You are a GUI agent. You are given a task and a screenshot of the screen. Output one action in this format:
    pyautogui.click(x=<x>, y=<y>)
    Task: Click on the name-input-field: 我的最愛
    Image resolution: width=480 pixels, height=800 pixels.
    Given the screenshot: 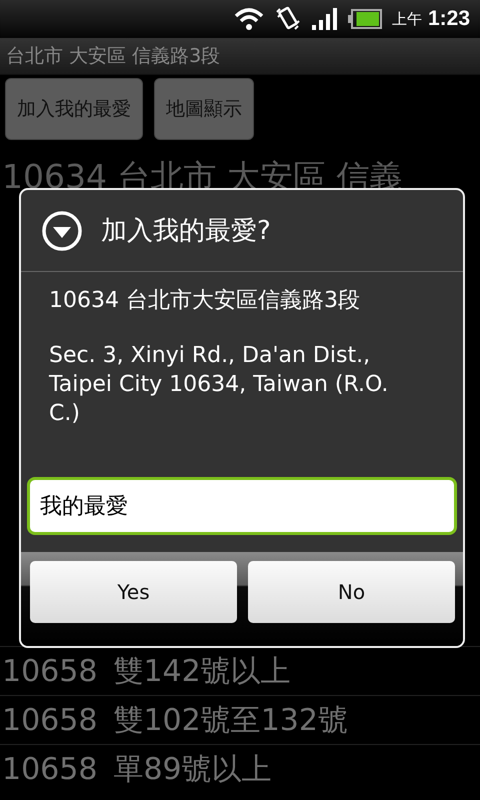 What is the action you would take?
    pyautogui.click(x=242, y=506)
    